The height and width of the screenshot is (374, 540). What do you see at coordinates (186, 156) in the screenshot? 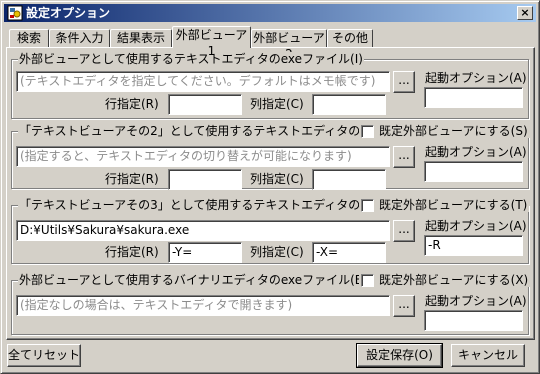
I see `path-placeholder: (指定すると、テキストエディタの切り替えが可能になります)` at bounding box center [186, 156].